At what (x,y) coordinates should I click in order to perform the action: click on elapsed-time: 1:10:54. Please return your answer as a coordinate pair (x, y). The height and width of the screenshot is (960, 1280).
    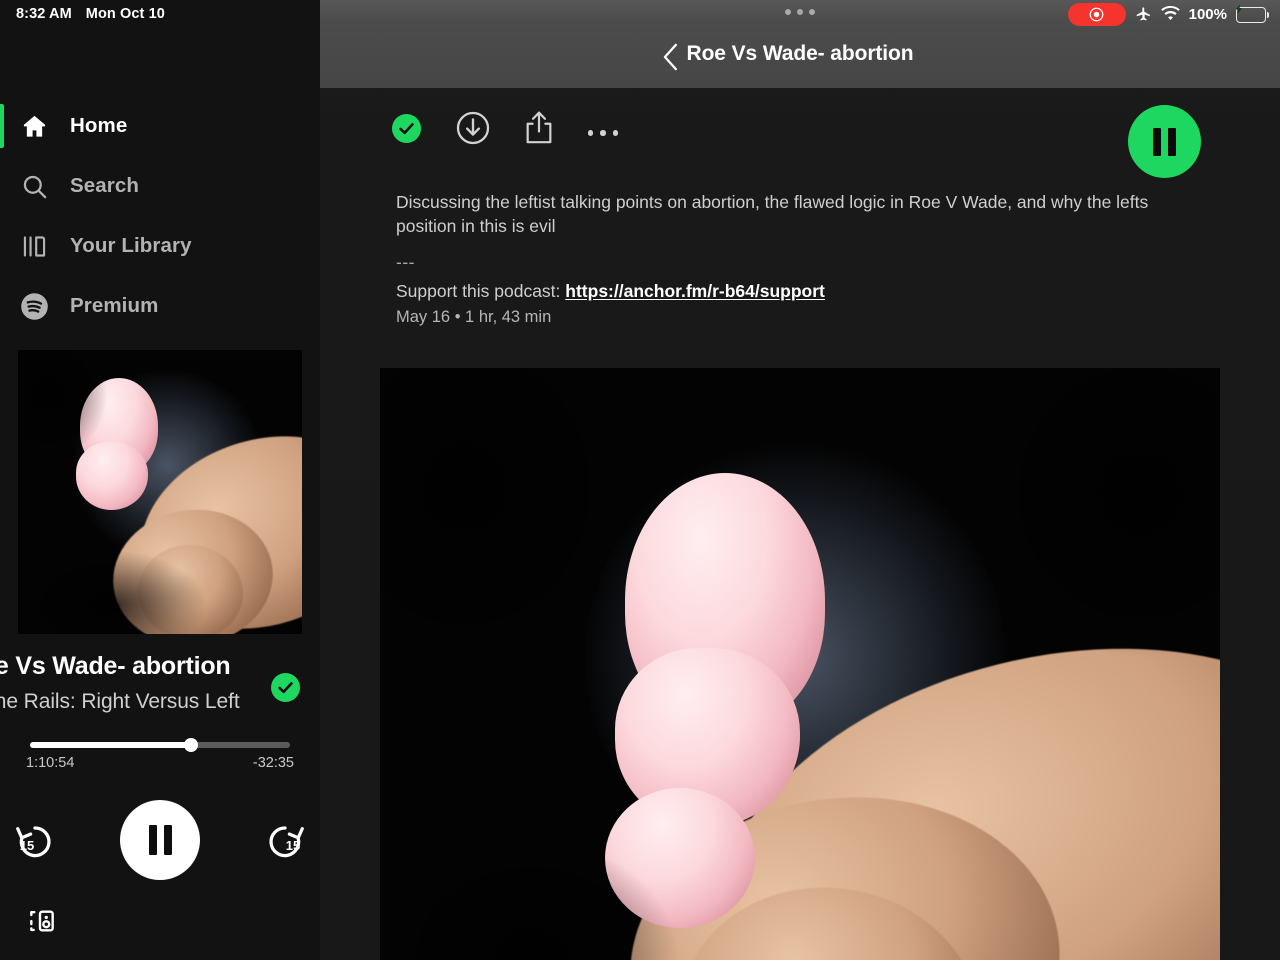
    Looking at the image, I should click on (50, 763).